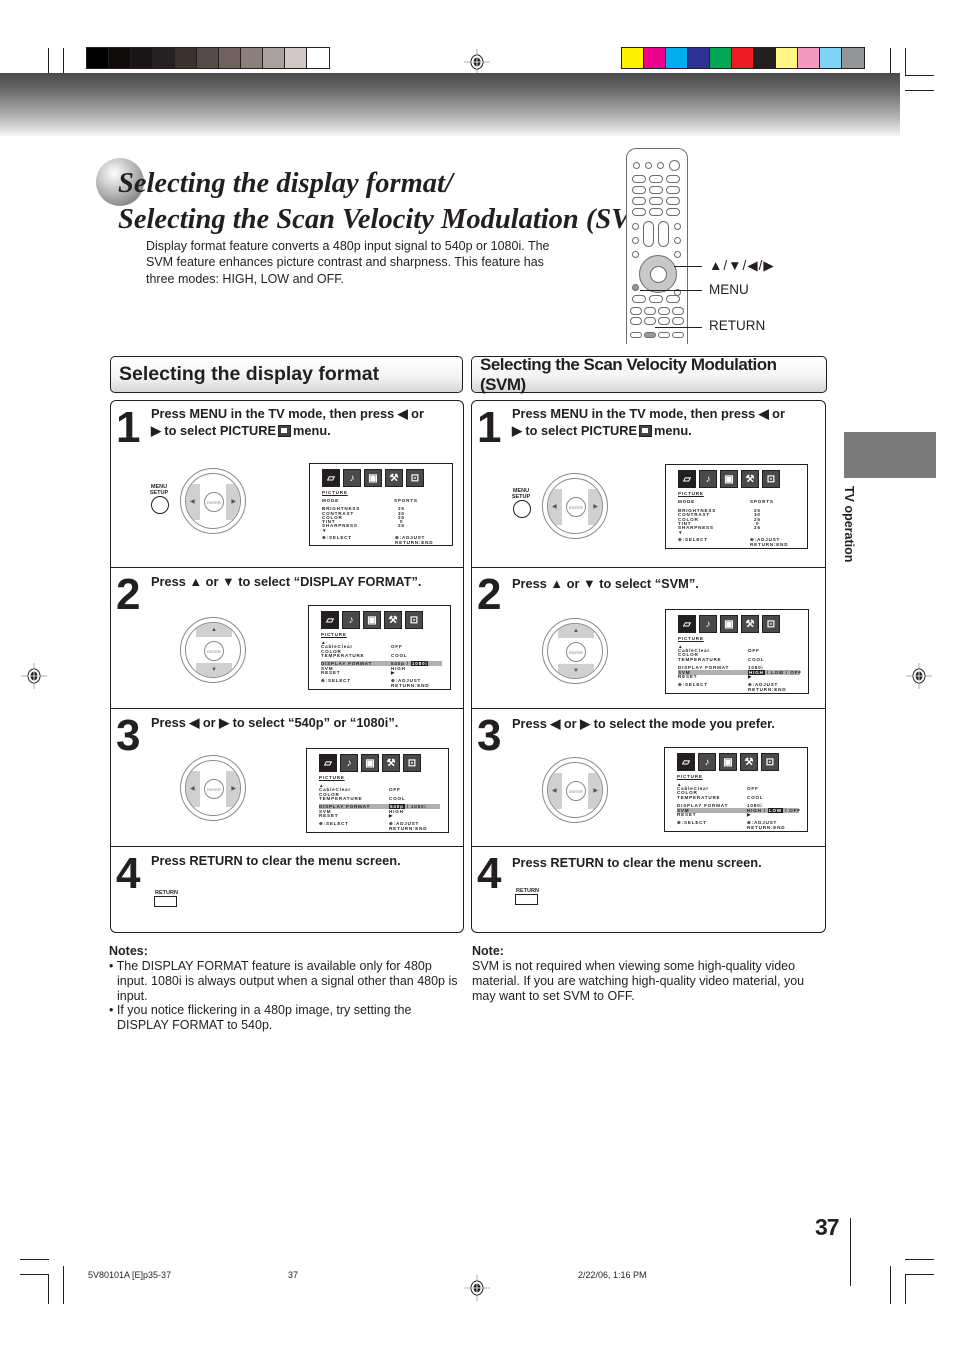 The width and height of the screenshot is (954, 1351). Describe the element at coordinates (325, 530) in the screenshot. I see `osd-scroll-down-icon: ▼` at that location.